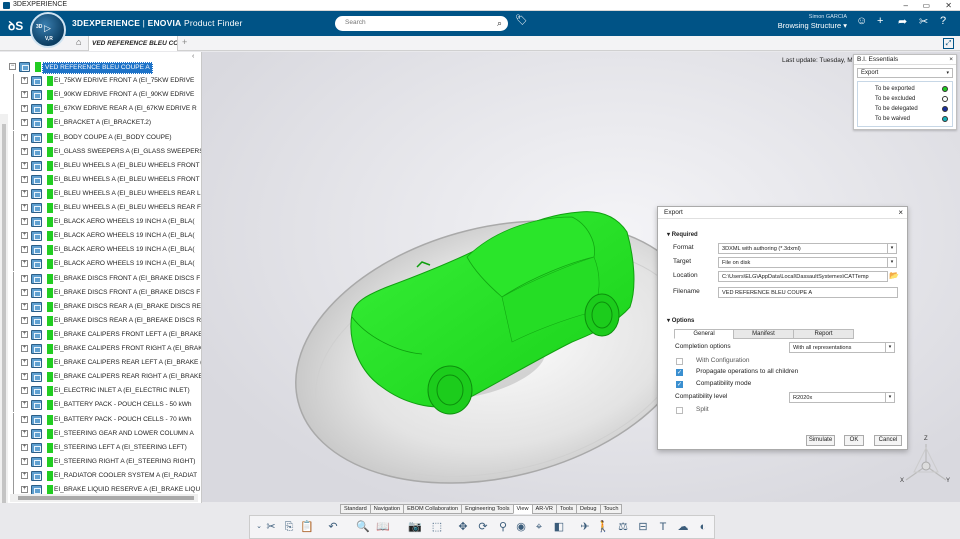 This screenshot has width=960, height=539. Describe the element at coordinates (463, 527) in the screenshot. I see `pan-icon: ✥` at that location.